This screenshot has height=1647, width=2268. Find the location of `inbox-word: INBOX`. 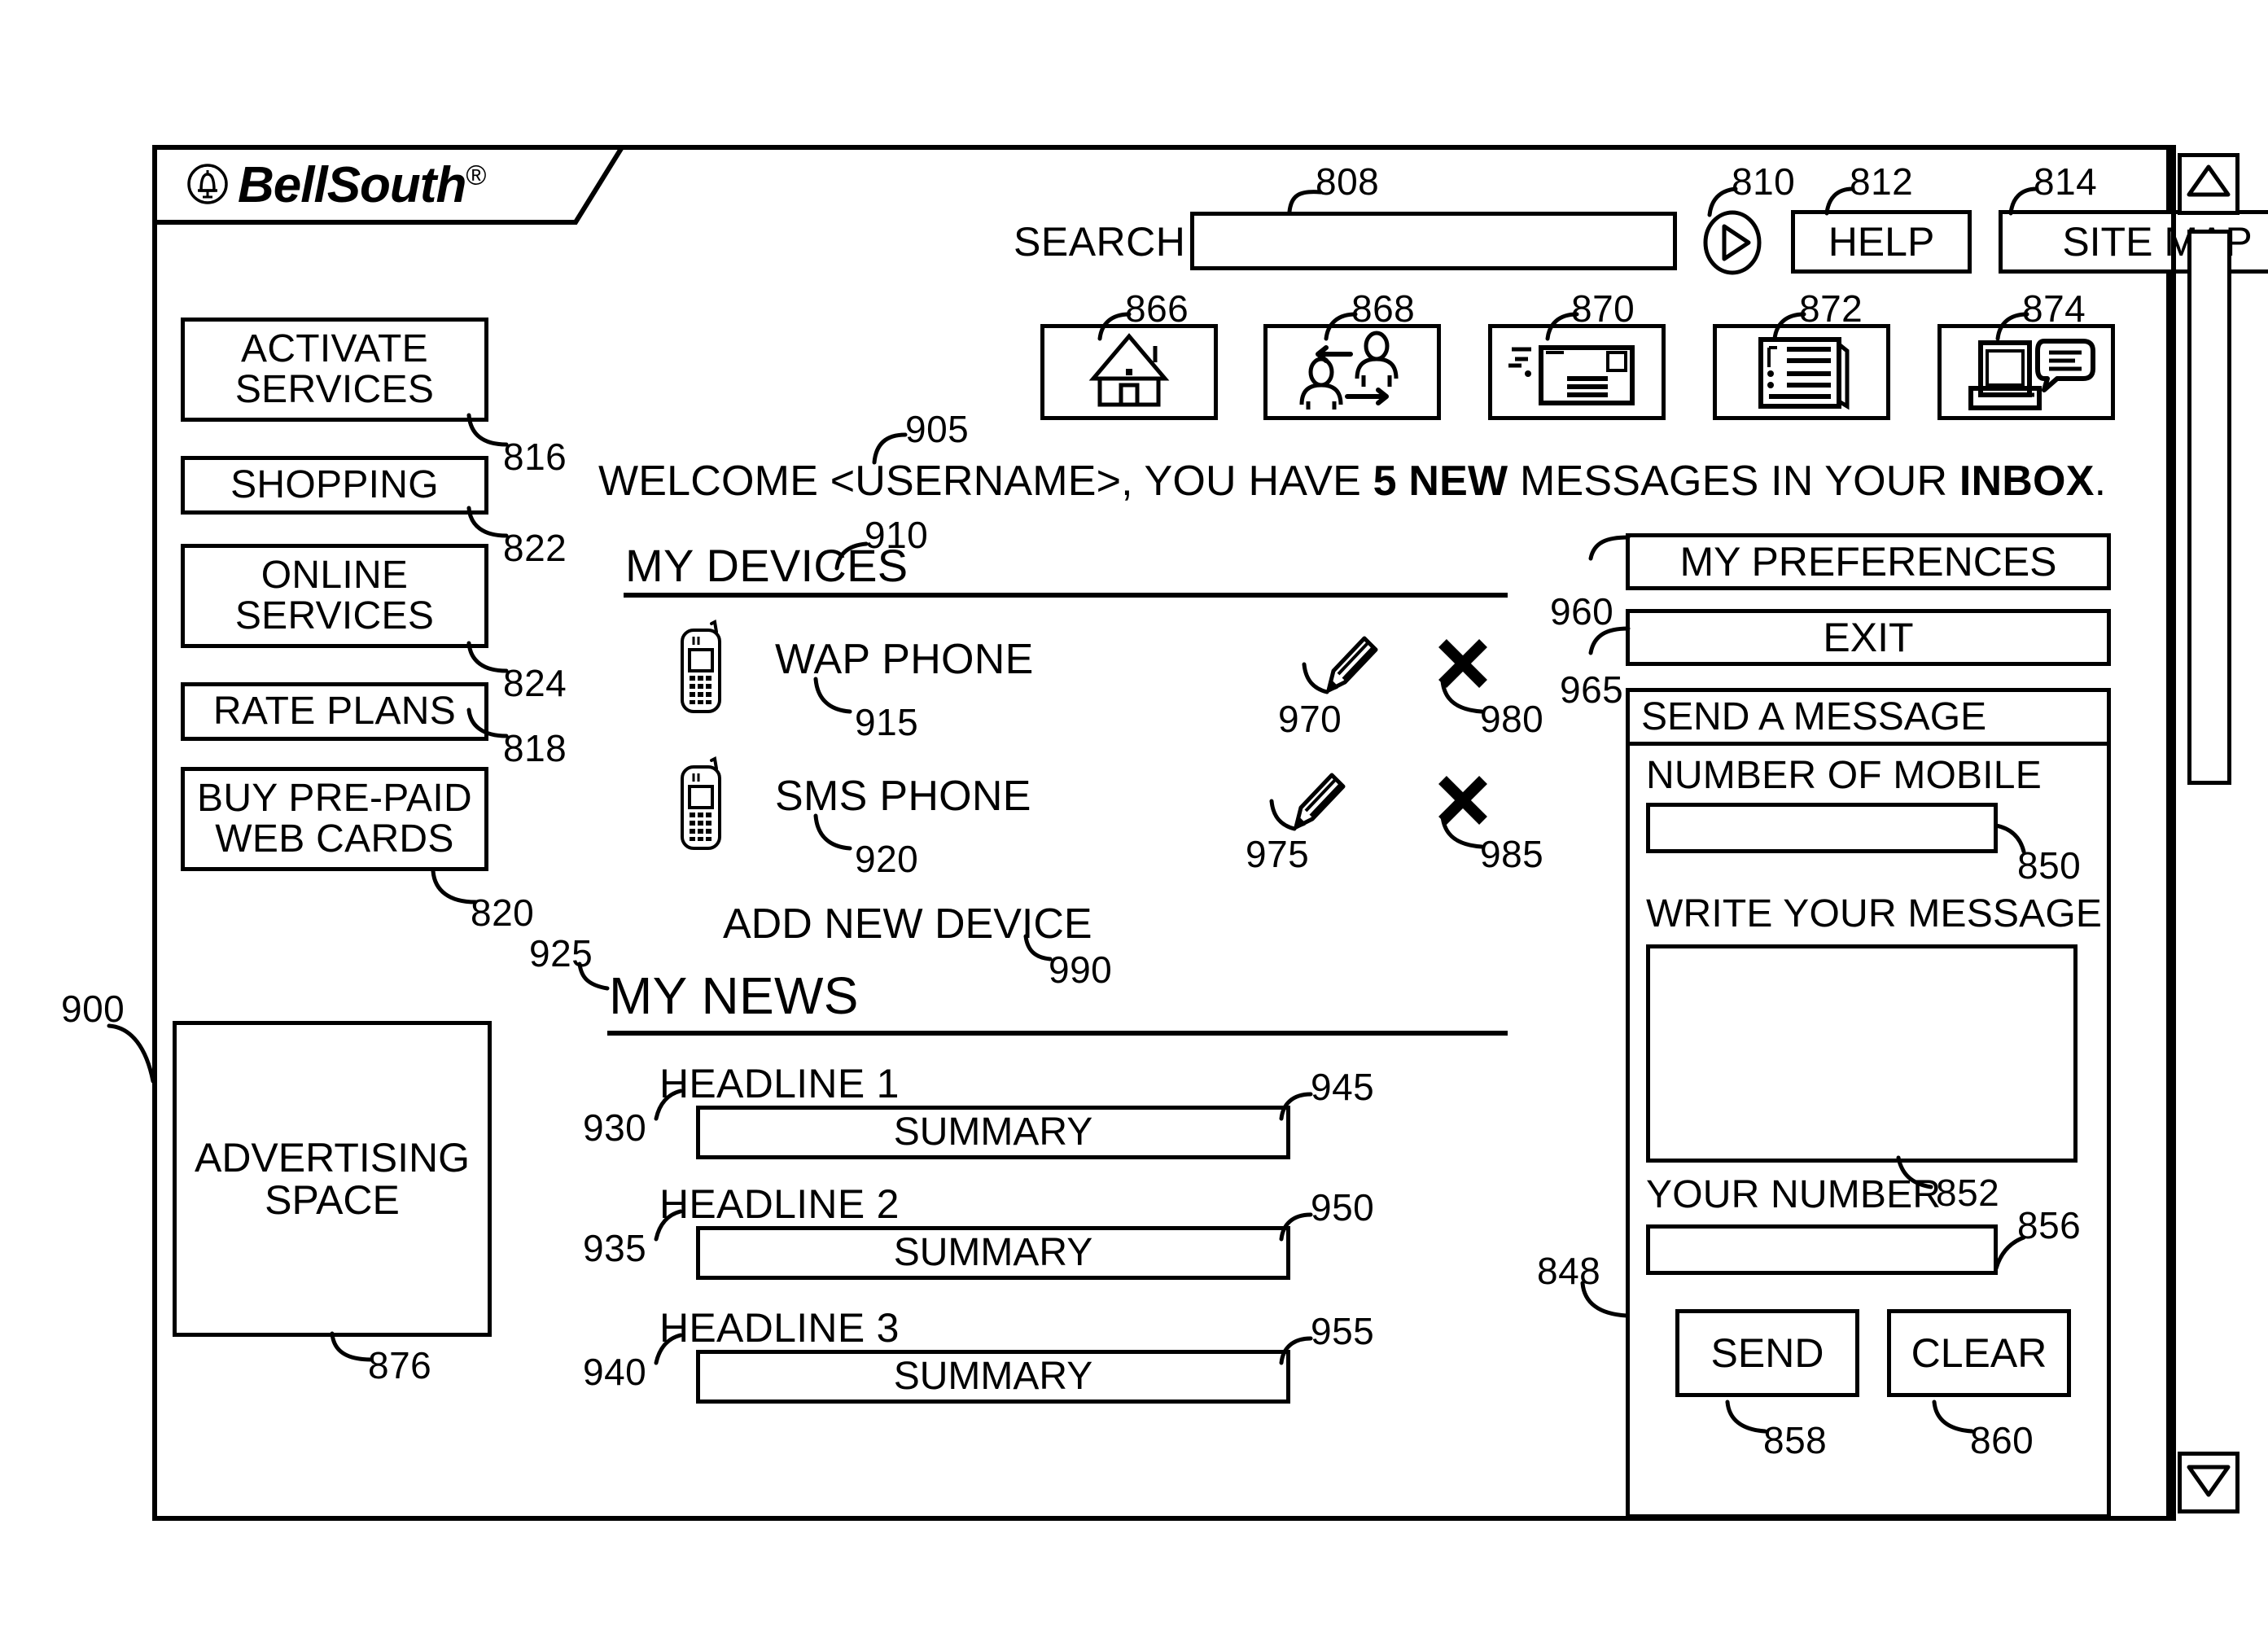

inbox-word: INBOX is located at coordinates (2027, 481).